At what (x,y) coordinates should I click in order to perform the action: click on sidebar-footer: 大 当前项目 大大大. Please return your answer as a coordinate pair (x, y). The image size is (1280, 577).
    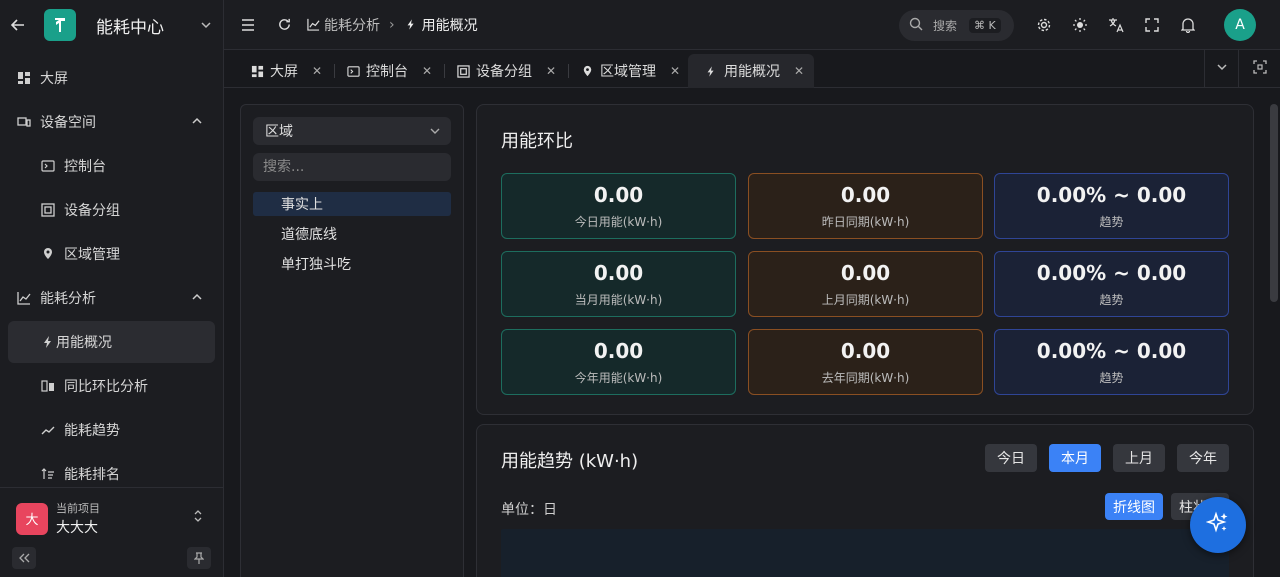
    Looking at the image, I should click on (111, 532).